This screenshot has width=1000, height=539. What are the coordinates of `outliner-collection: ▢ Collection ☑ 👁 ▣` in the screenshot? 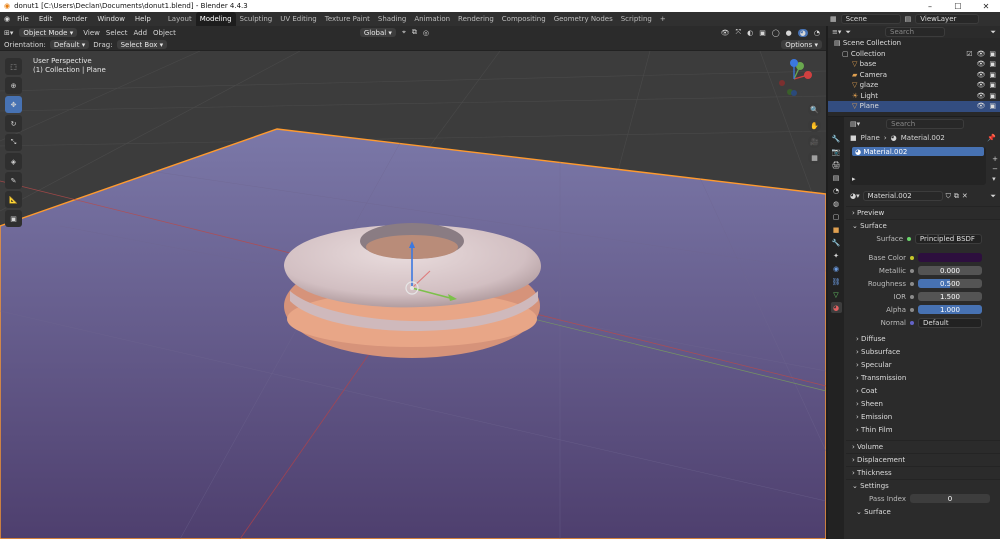 It's located at (914, 54).